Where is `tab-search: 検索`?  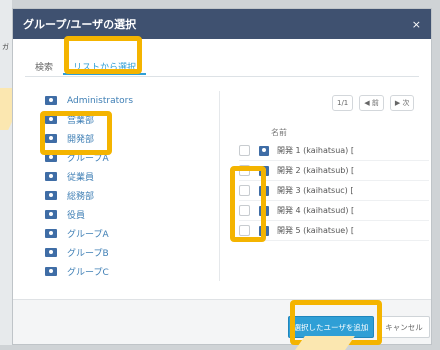 tab-search: 検索 is located at coordinates (44, 65).